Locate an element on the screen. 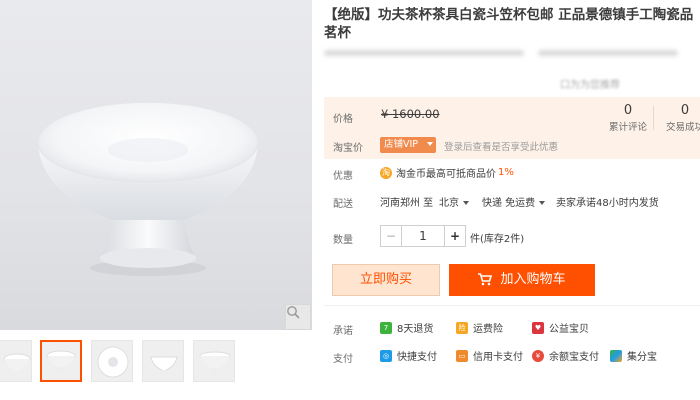 This screenshot has width=700, height=400. taojinbi-promo: 淘 淘金币最高可抵商品价 1% is located at coordinates (447, 172).